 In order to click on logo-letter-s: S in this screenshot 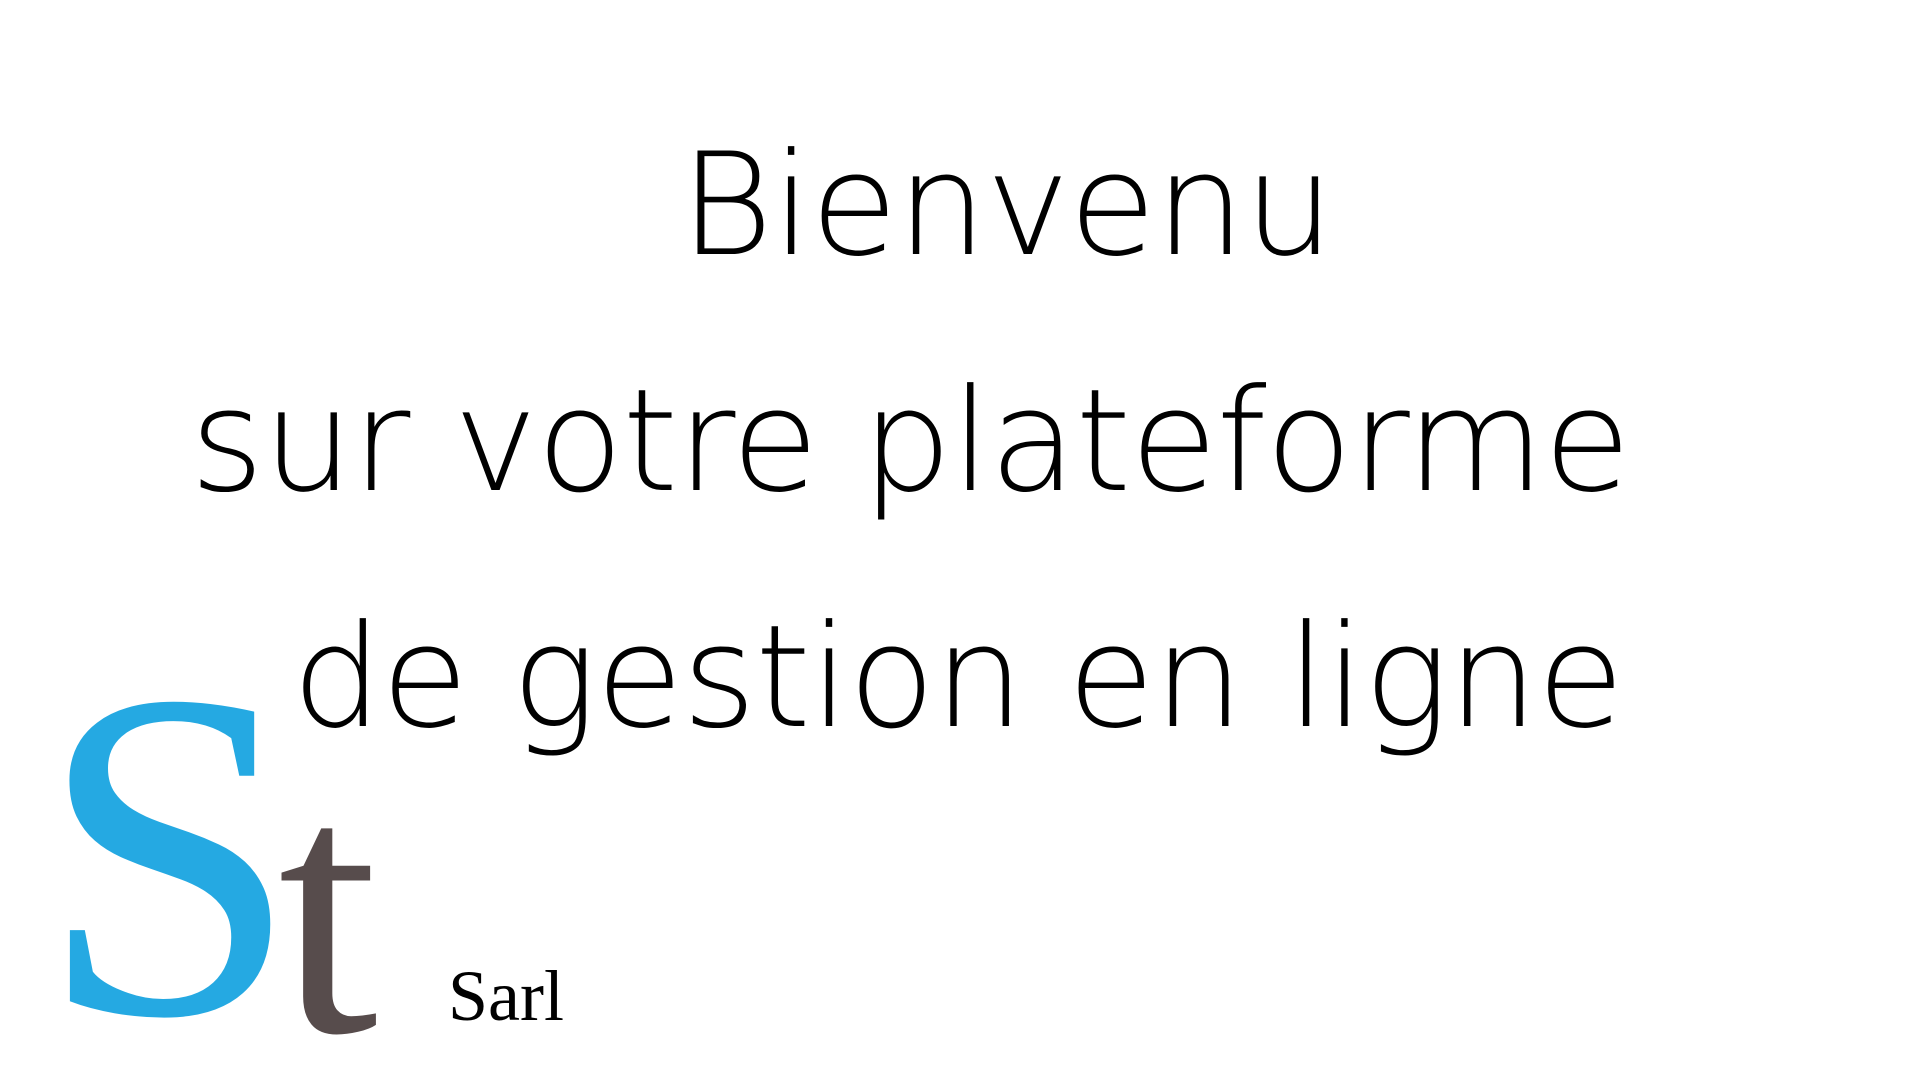, I will do `click(169, 837)`.